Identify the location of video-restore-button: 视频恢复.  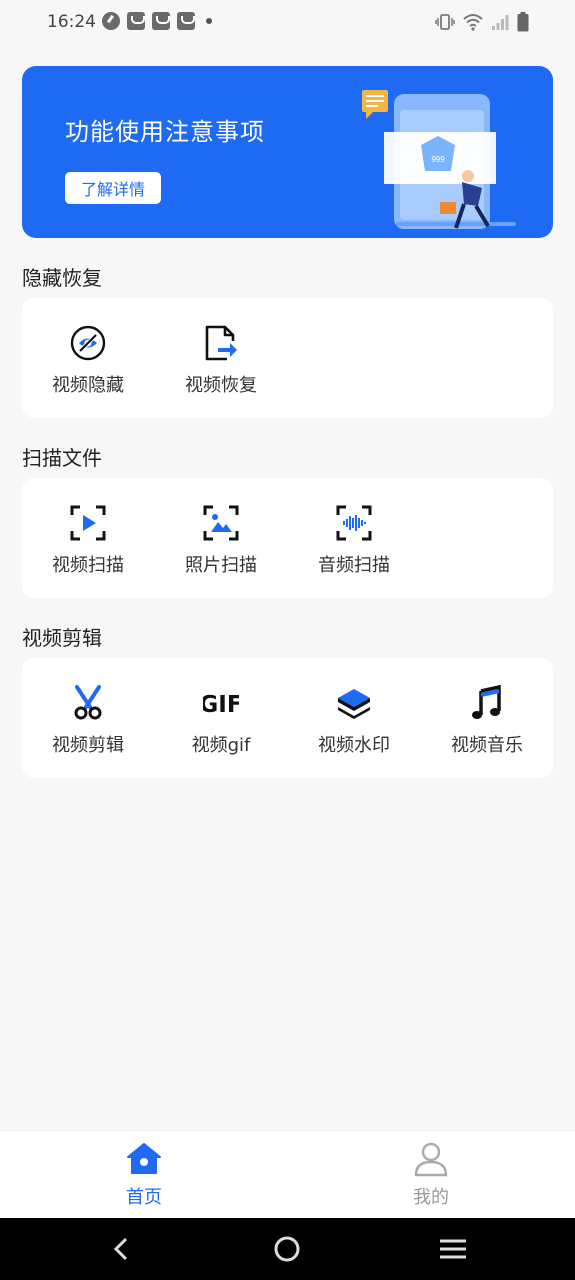
(221, 358).